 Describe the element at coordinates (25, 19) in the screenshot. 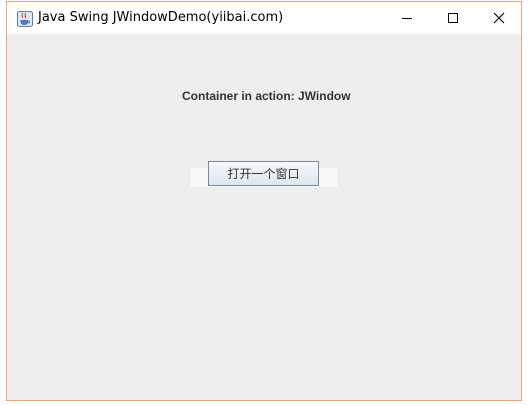

I see `java-coffee-icon` at that location.